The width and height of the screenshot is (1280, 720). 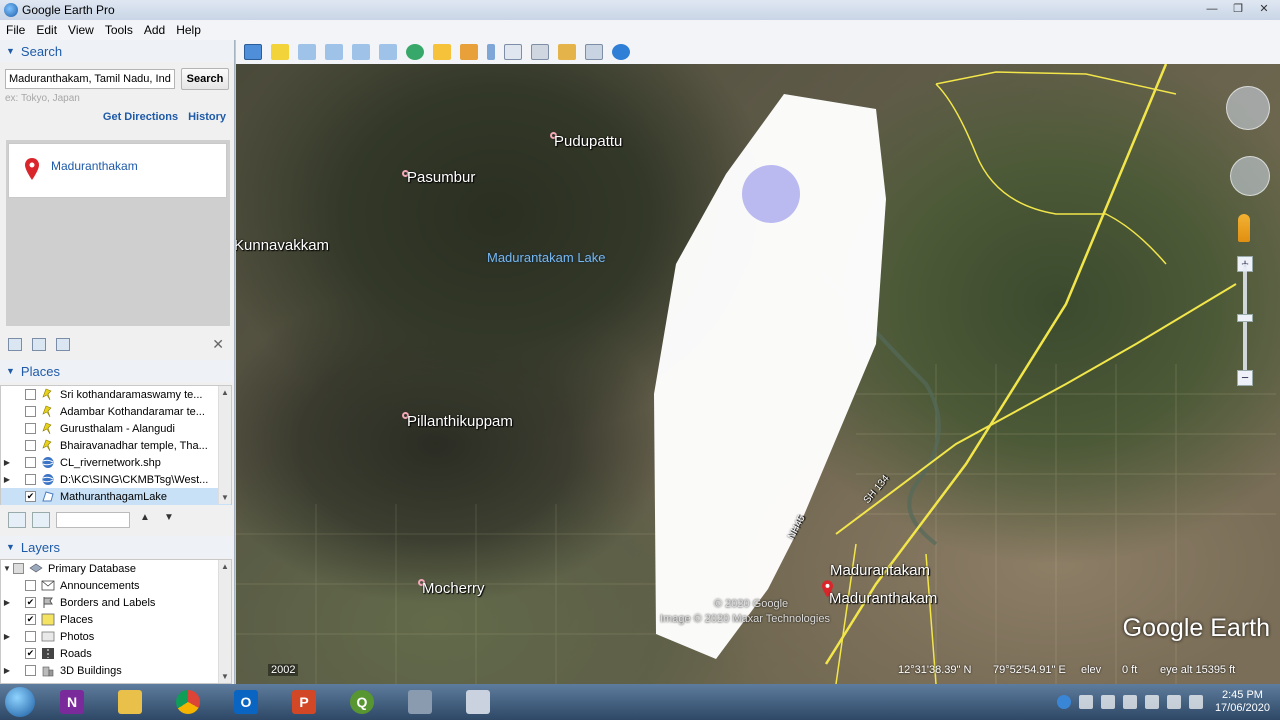 I want to click on network-icon, so click(x=1107, y=702).